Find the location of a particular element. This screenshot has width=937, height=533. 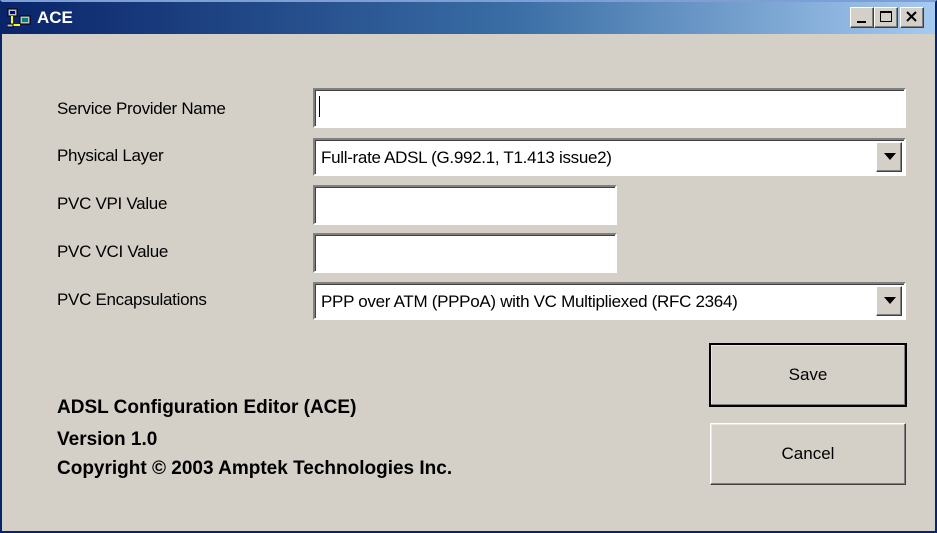

cancel-button: Cancel is located at coordinates (808, 454).